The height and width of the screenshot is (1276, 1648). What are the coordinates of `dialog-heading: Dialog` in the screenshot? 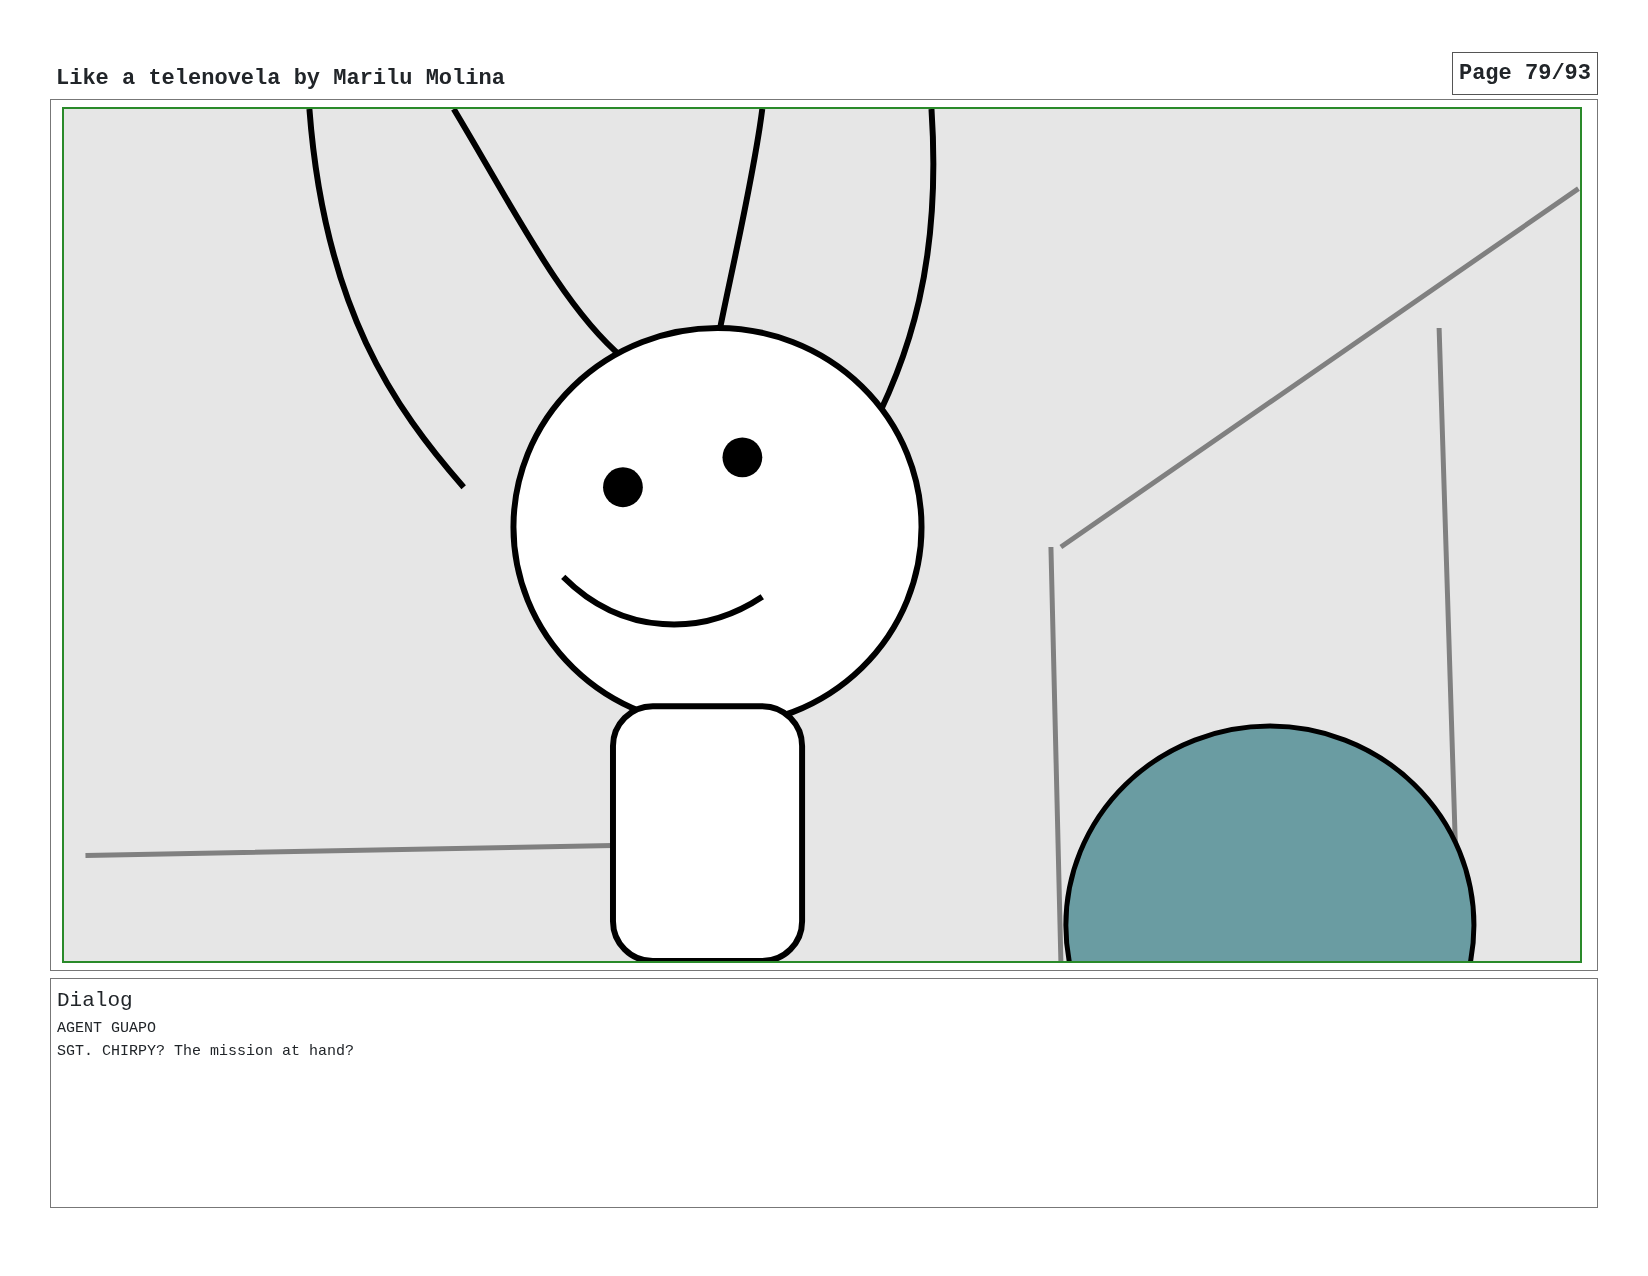 It's located at (95, 1001).